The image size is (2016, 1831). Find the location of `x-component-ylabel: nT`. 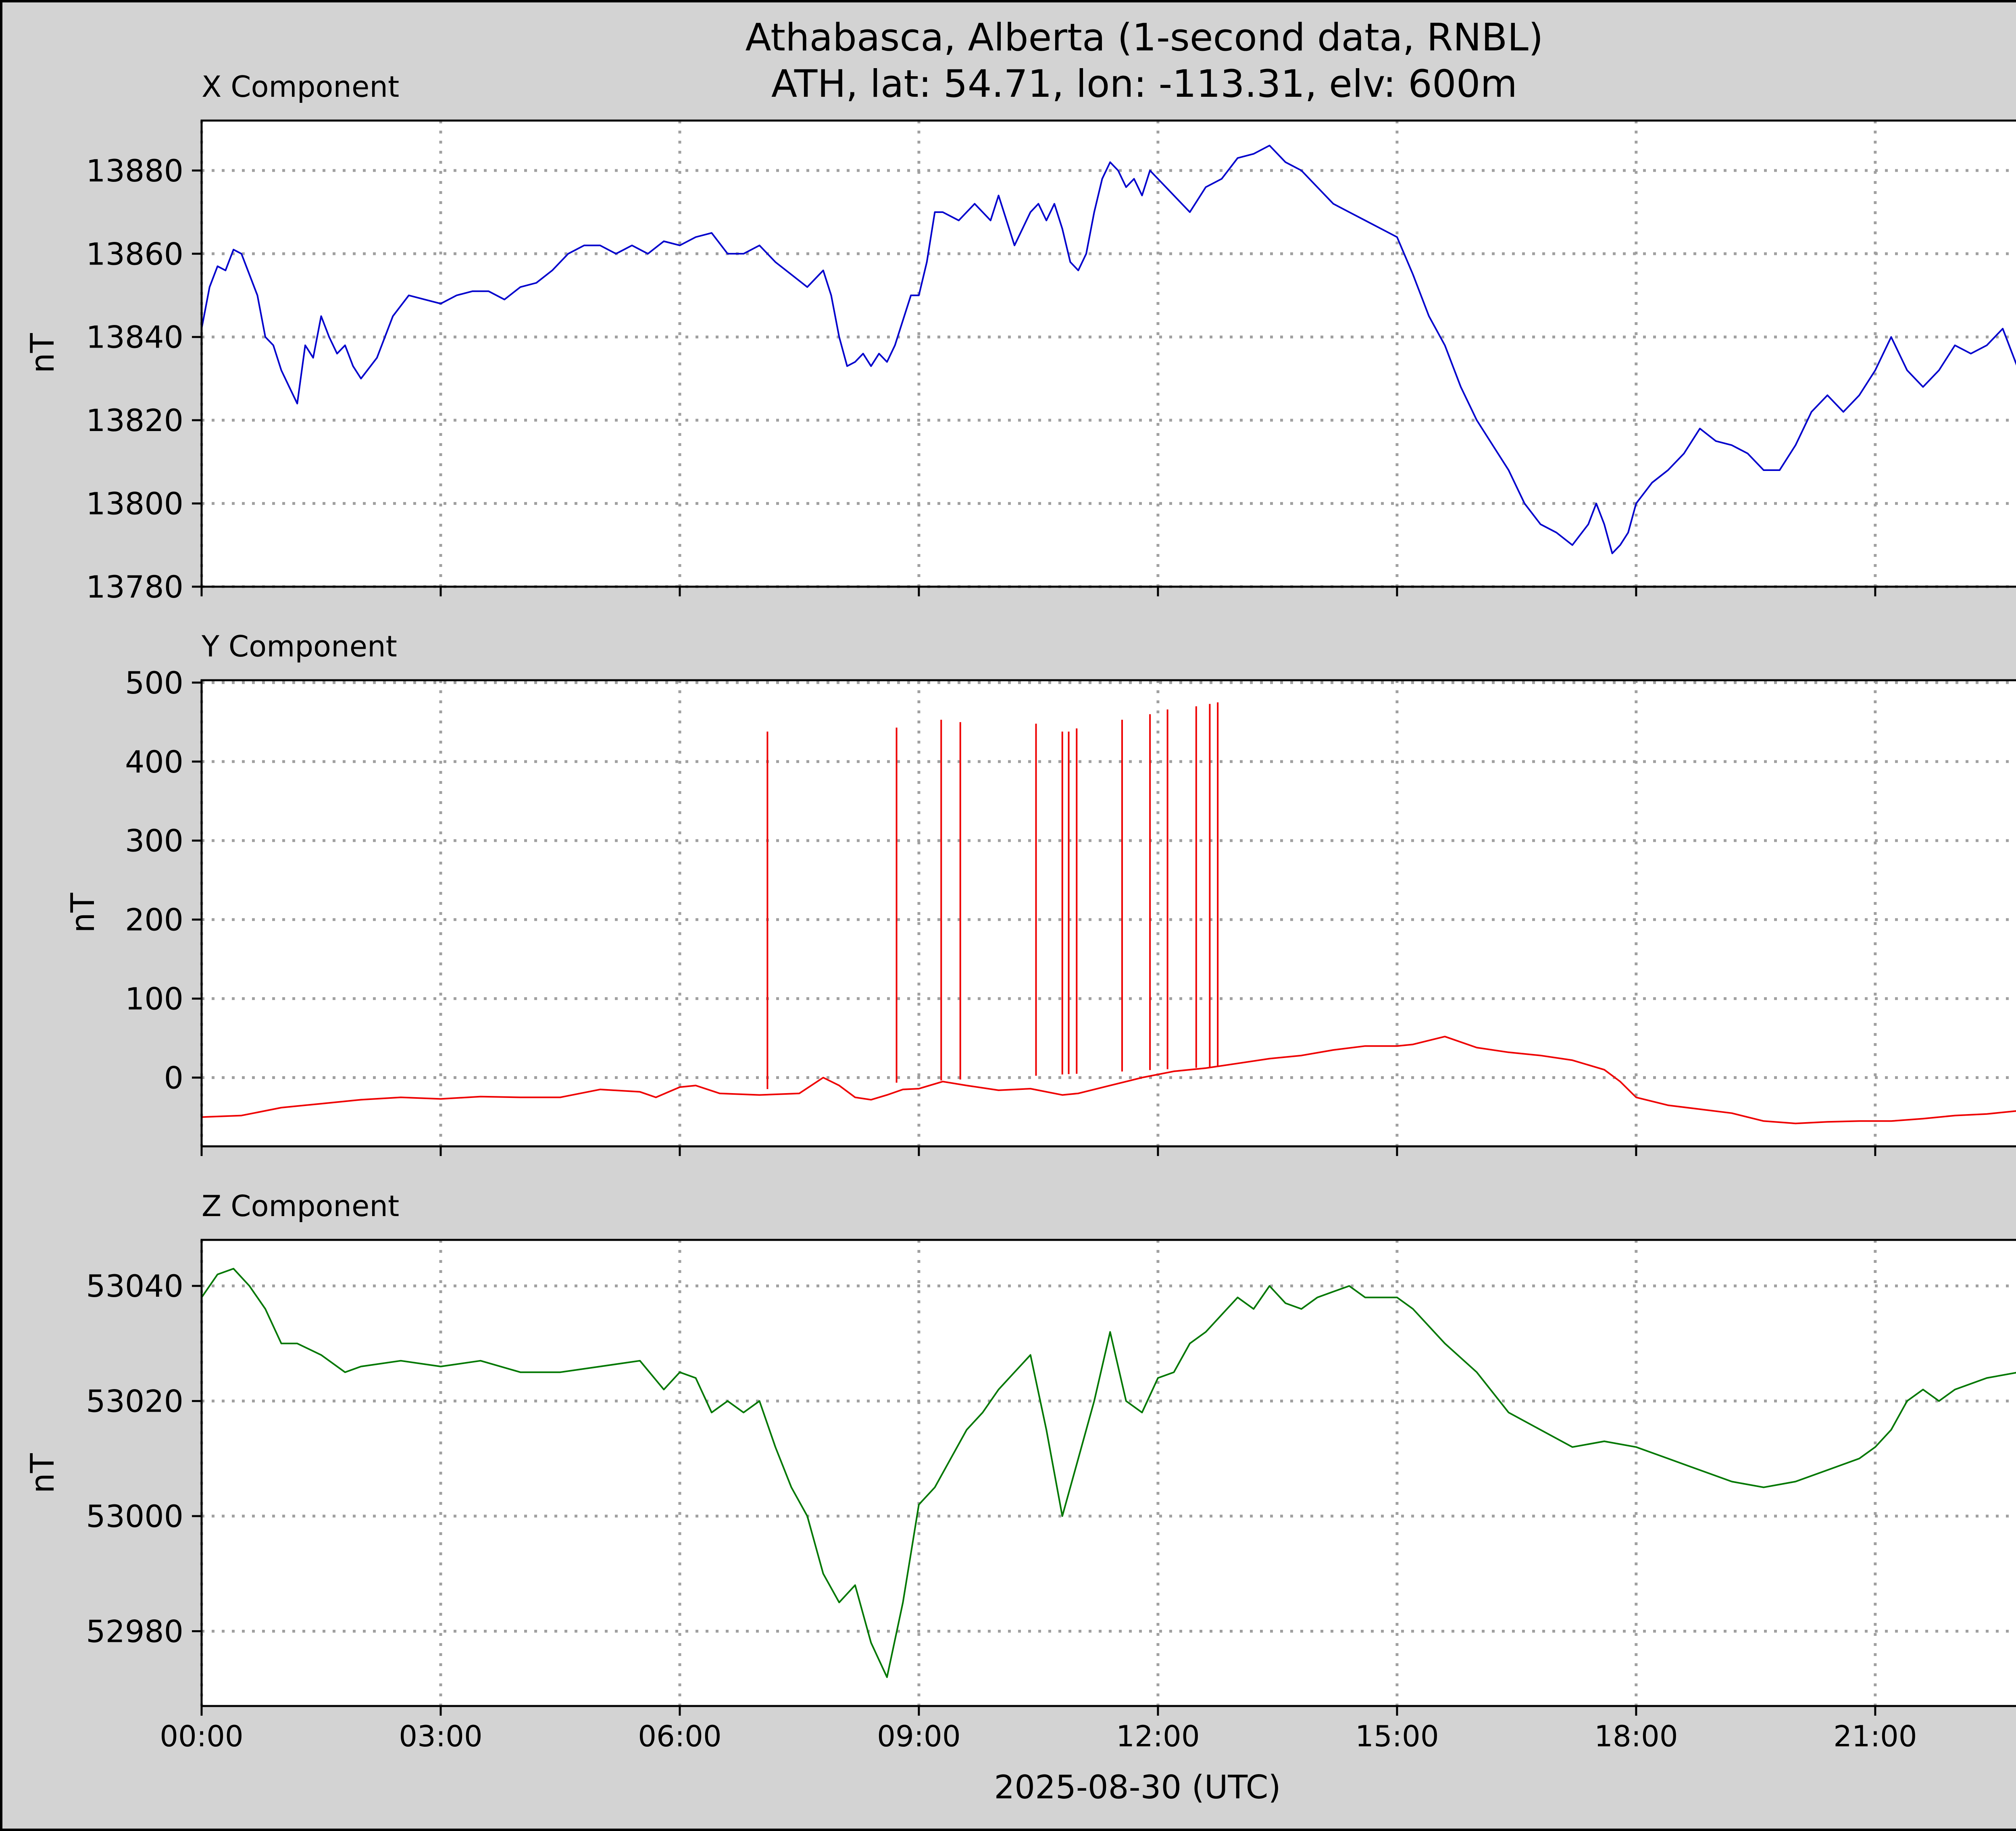

x-component-ylabel: nT is located at coordinates (42, 353).